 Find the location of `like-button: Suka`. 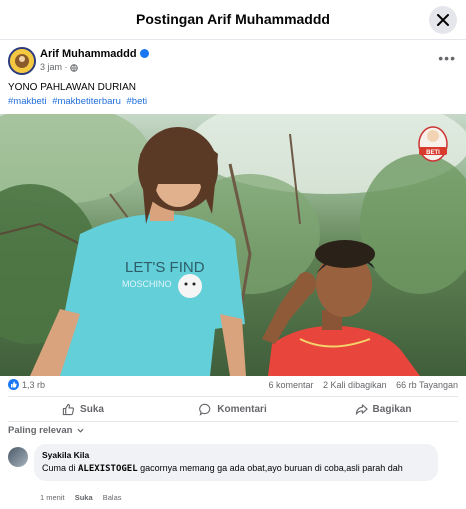

like-button: Suka is located at coordinates (83, 409).